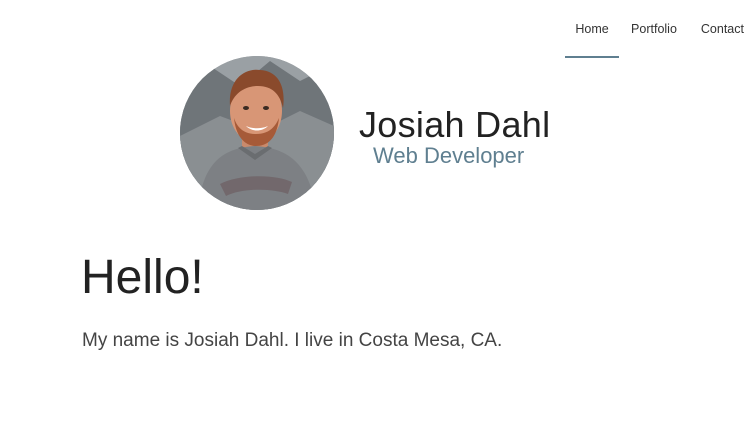 This screenshot has height=436, width=750. What do you see at coordinates (654, 29) in the screenshot?
I see `nav-portfolio-link: Portfolio` at bounding box center [654, 29].